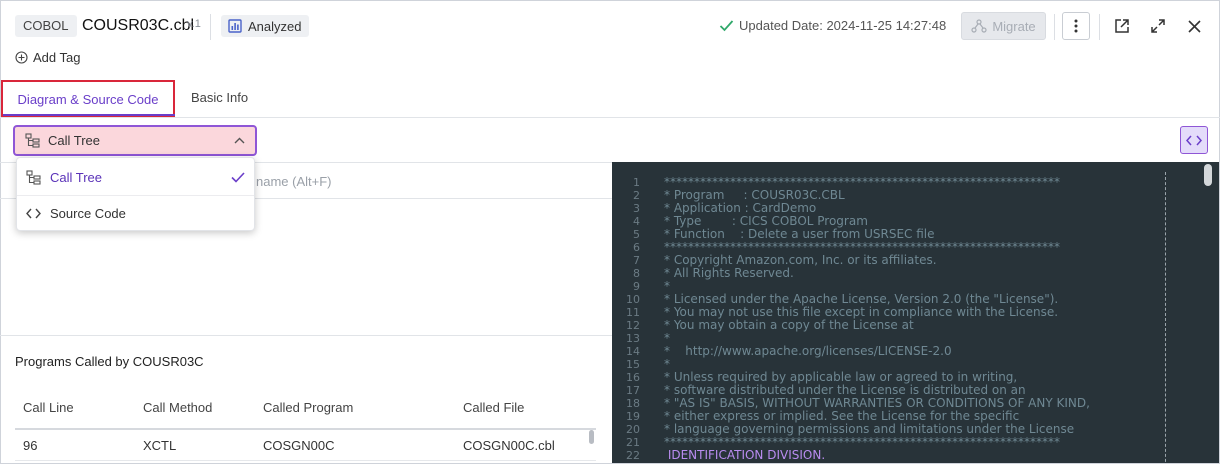 This screenshot has height=464, width=1220. What do you see at coordinates (306, 335) in the screenshot?
I see `section-divider` at bounding box center [306, 335].